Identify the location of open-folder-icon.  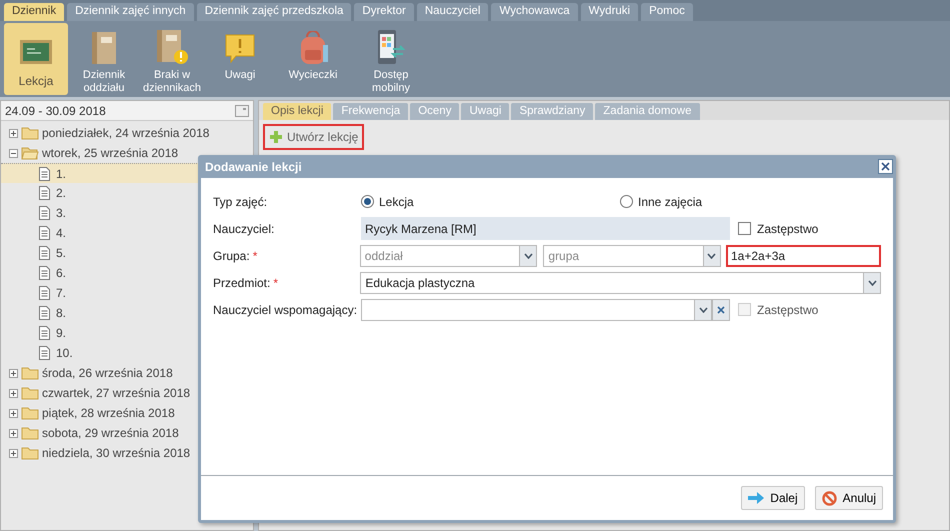
(30, 153).